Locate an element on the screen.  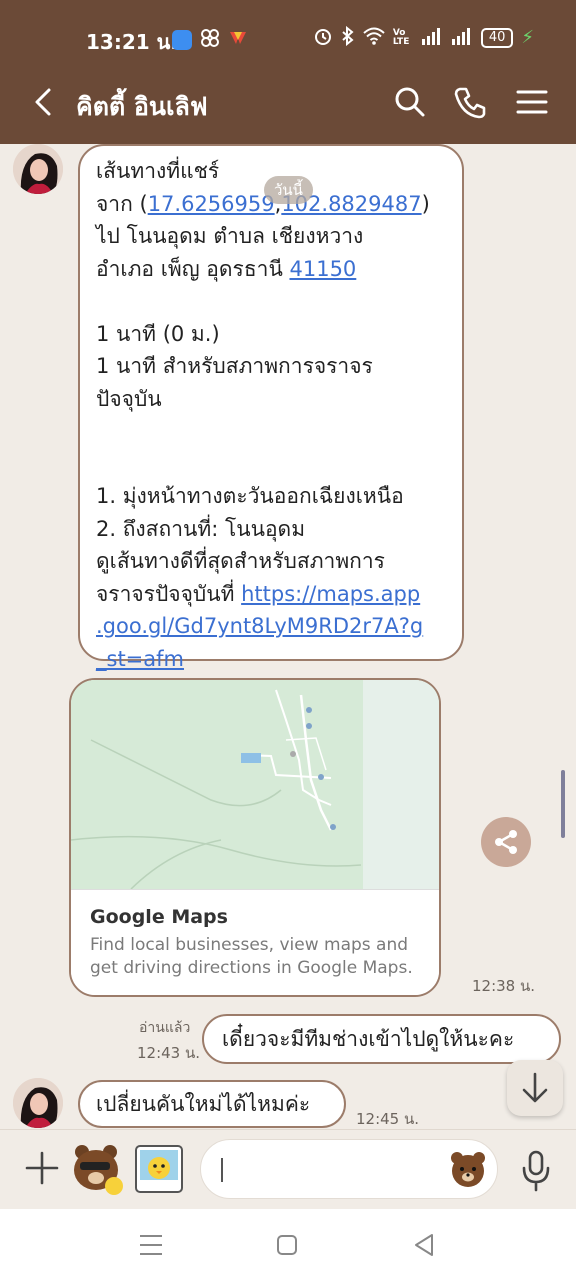
message-line: อำเภอ เพ็ญ อุดรธานี 41150 is located at coordinates (271, 269).